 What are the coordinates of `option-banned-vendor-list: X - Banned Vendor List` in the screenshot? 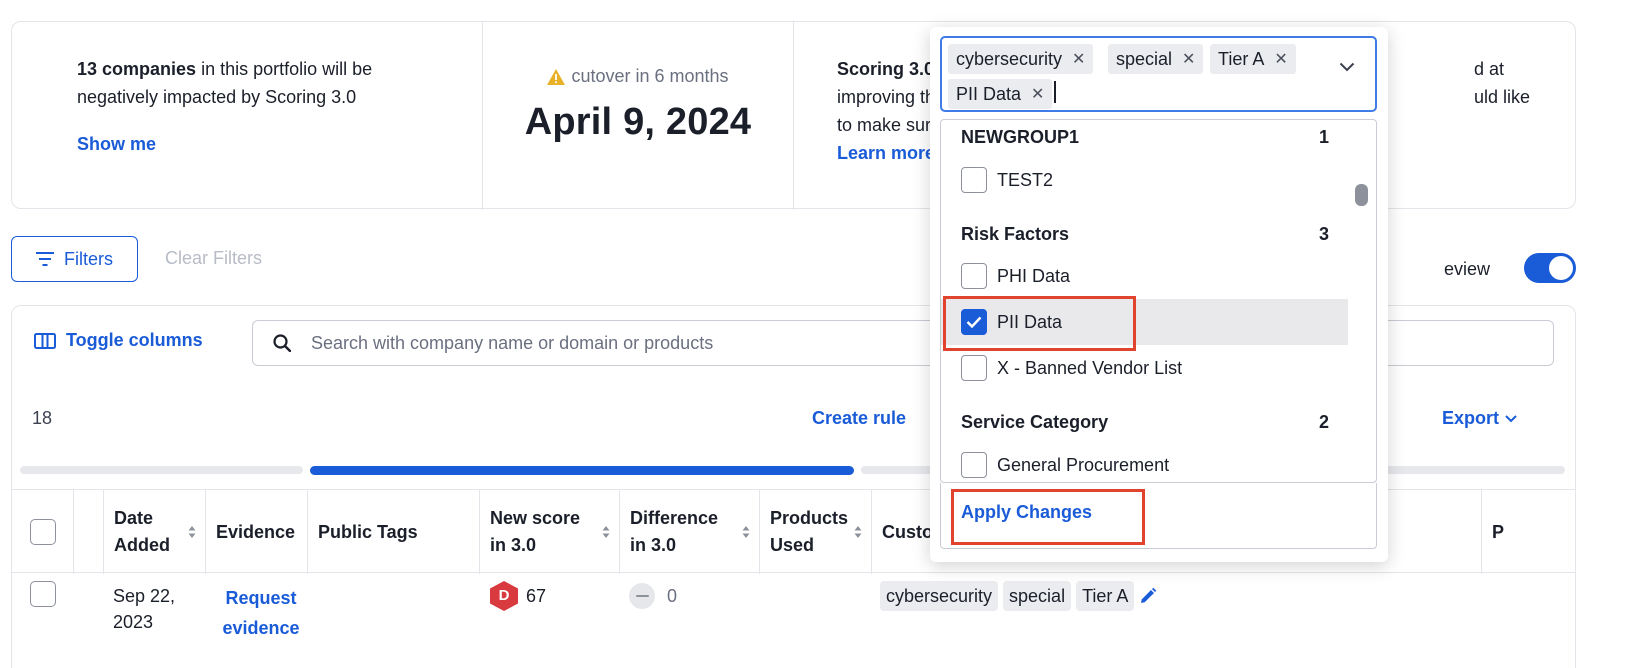 It's located at (1144, 368).